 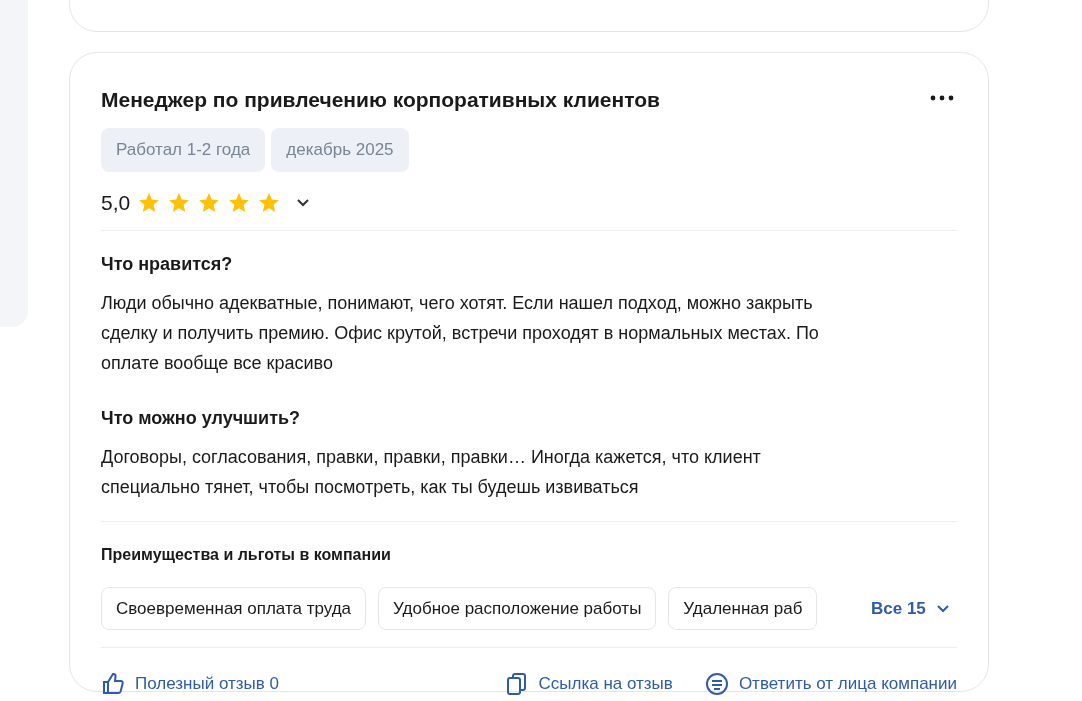 What do you see at coordinates (340, 150) in the screenshot?
I see `tag: декабрь 2025` at bounding box center [340, 150].